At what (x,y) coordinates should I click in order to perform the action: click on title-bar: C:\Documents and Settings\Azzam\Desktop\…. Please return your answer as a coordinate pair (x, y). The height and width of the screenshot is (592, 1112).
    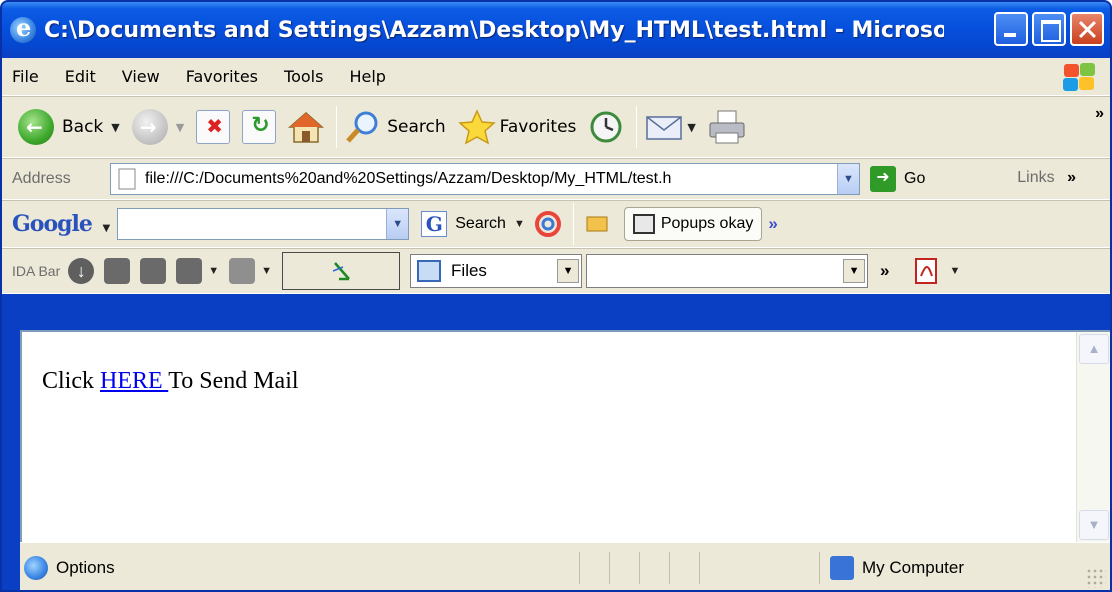
    Looking at the image, I should click on (556, 30).